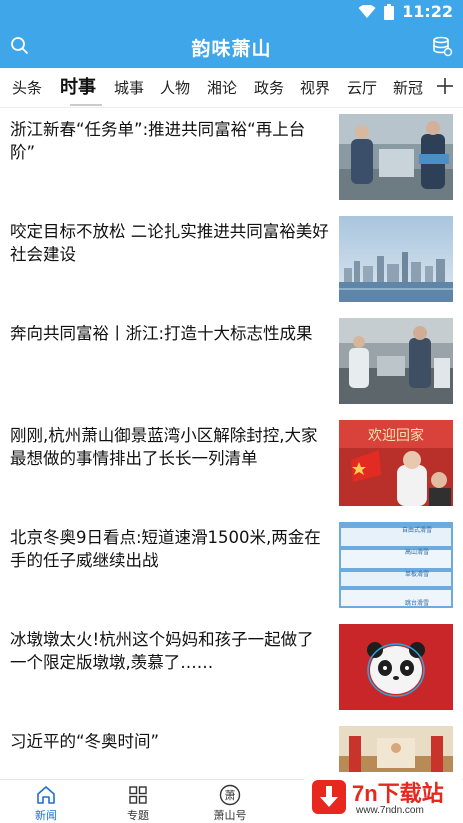  I want to click on thumb-event-label: 自由式滑雪, so click(417, 530).